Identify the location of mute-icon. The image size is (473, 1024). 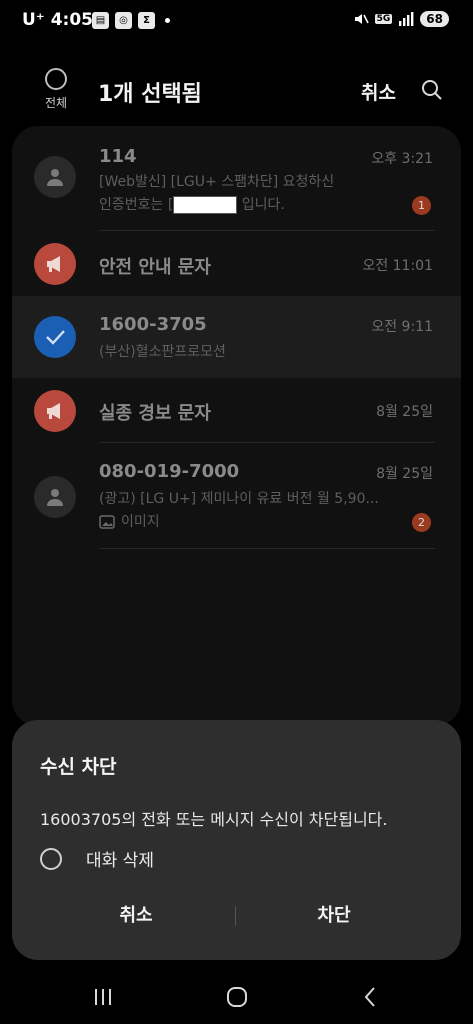
(361, 19).